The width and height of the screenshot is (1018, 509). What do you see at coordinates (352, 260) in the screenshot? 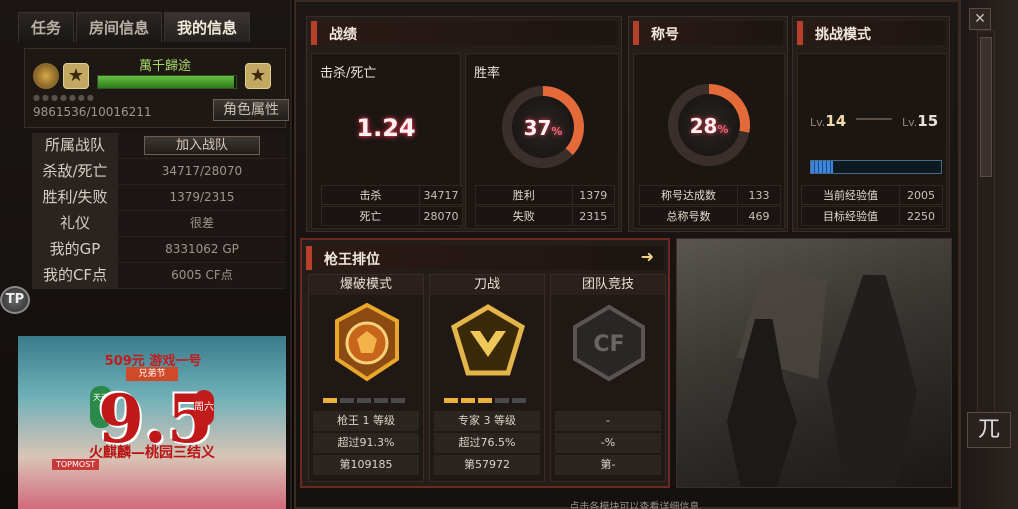
I see `ranking-title: 枪王排位` at bounding box center [352, 260].